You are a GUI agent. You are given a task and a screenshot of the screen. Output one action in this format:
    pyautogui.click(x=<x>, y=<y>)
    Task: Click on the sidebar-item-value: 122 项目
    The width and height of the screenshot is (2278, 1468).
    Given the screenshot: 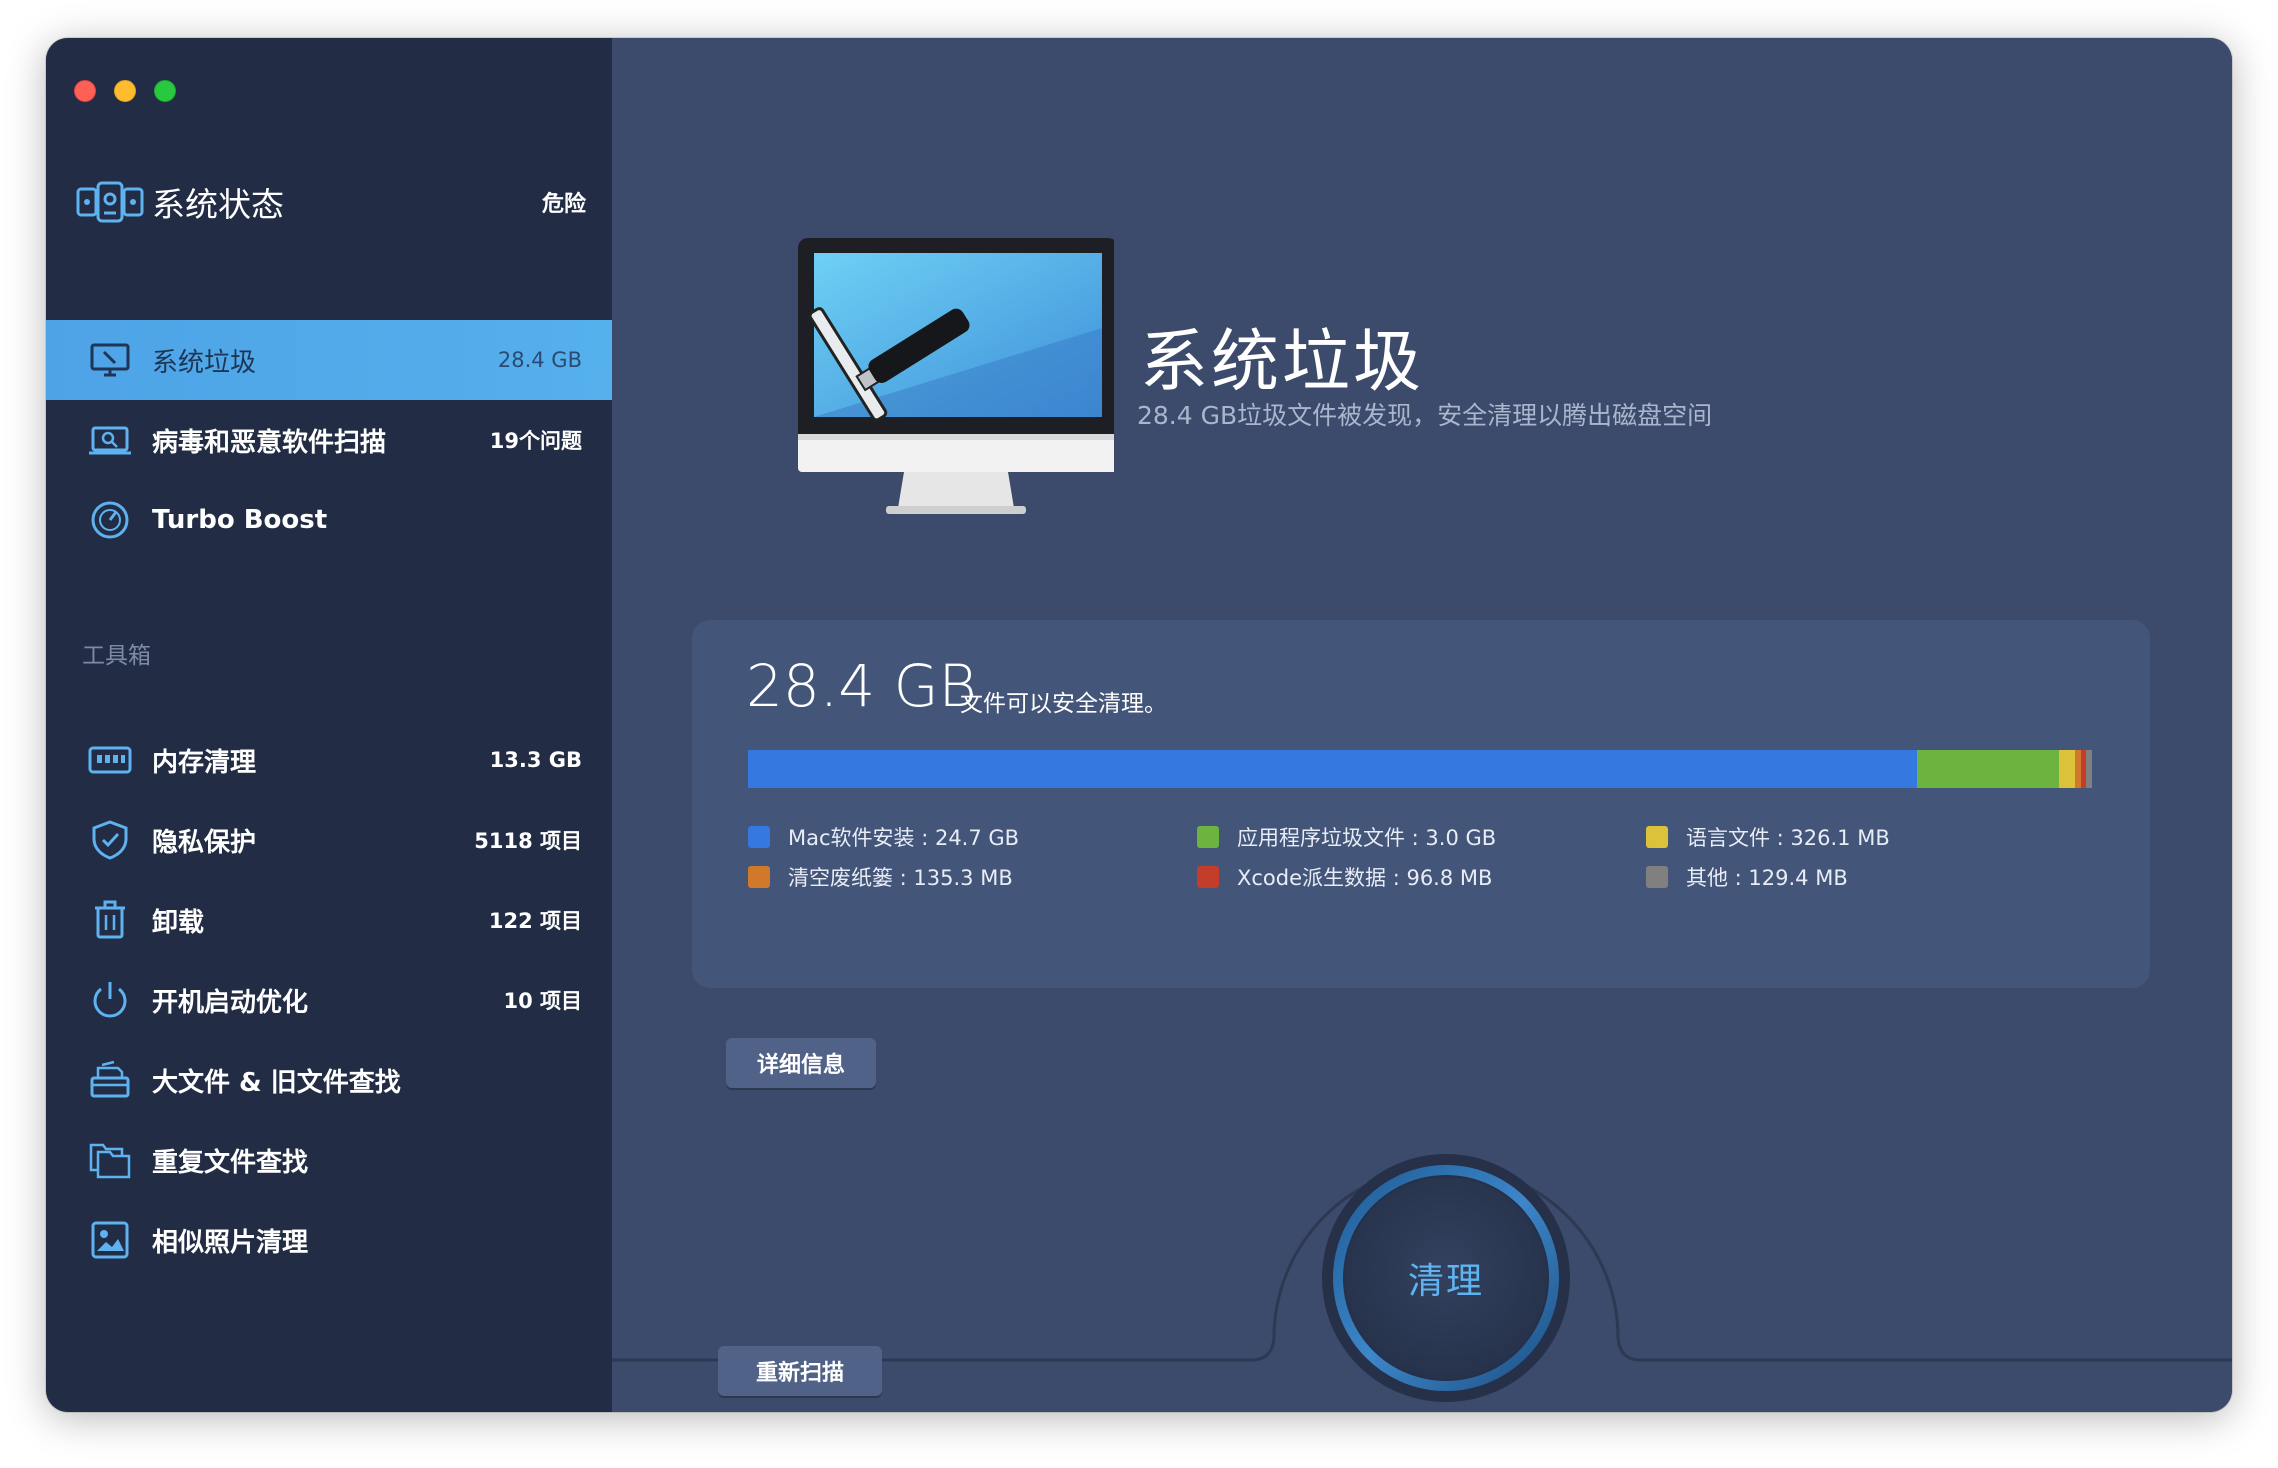 What is the action you would take?
    pyautogui.click(x=535, y=921)
    